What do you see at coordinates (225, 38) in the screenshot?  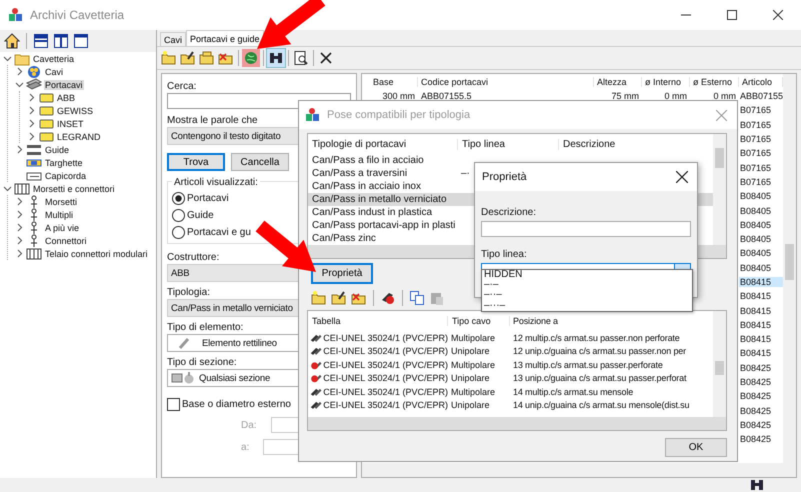 I see `tab: Portacavi e guide` at bounding box center [225, 38].